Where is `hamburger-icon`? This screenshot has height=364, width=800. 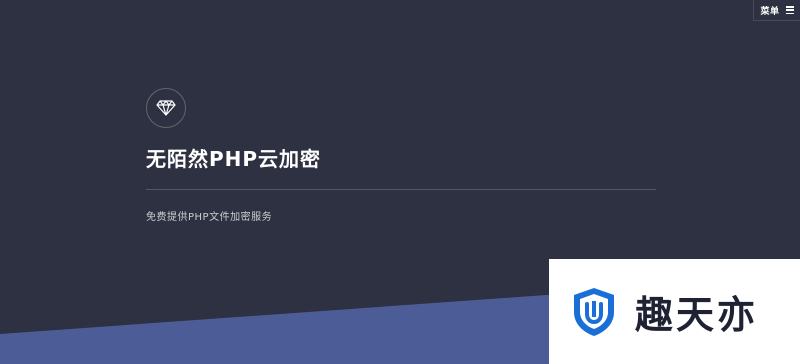
hamburger-icon is located at coordinates (789, 10).